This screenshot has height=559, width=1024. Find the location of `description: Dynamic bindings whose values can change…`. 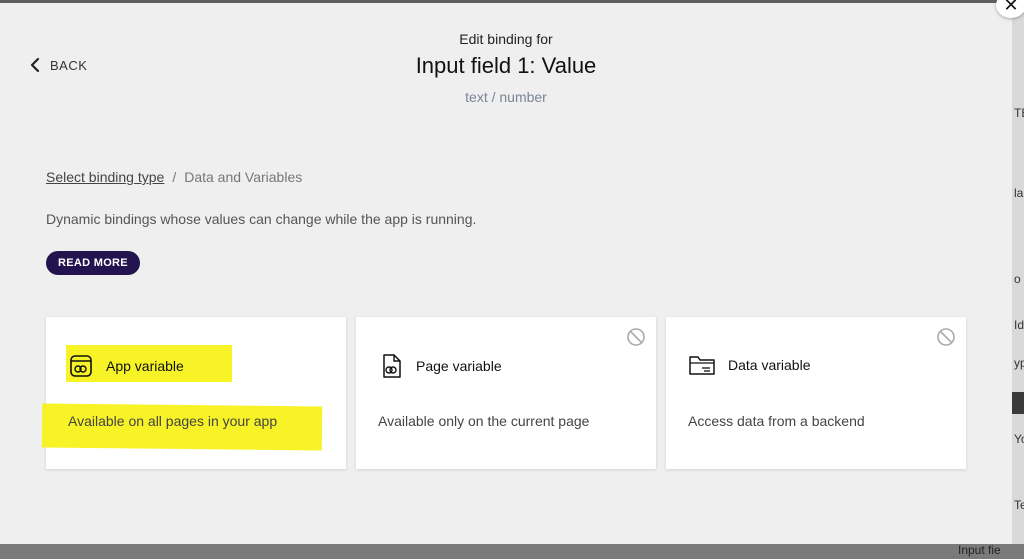

description: Dynamic bindings whose values can change… is located at coordinates (261, 219).